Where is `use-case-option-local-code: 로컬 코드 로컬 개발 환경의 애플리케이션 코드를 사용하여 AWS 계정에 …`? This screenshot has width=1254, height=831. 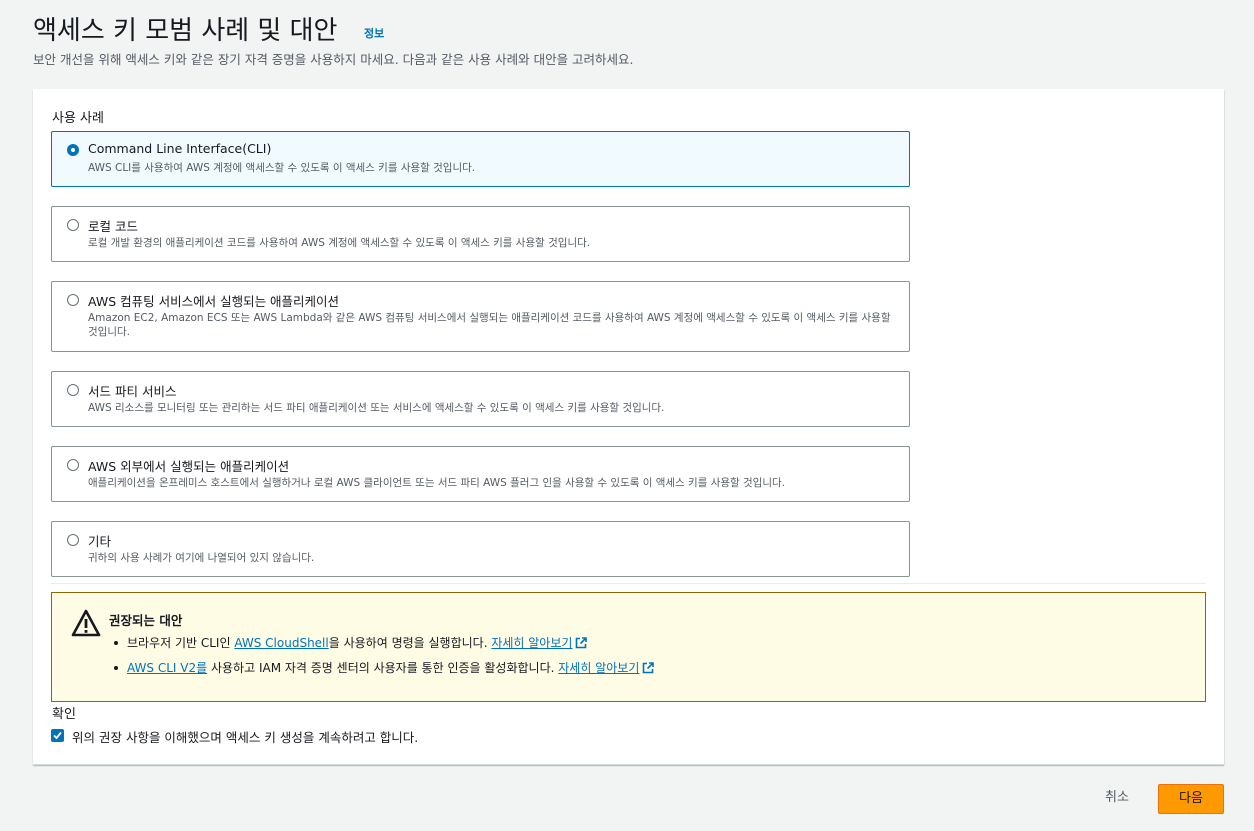
use-case-option-local-code: 로컬 코드 로컬 개발 환경의 애플리케이션 코드를 사용하여 AWS 계정에 … is located at coordinates (480, 234).